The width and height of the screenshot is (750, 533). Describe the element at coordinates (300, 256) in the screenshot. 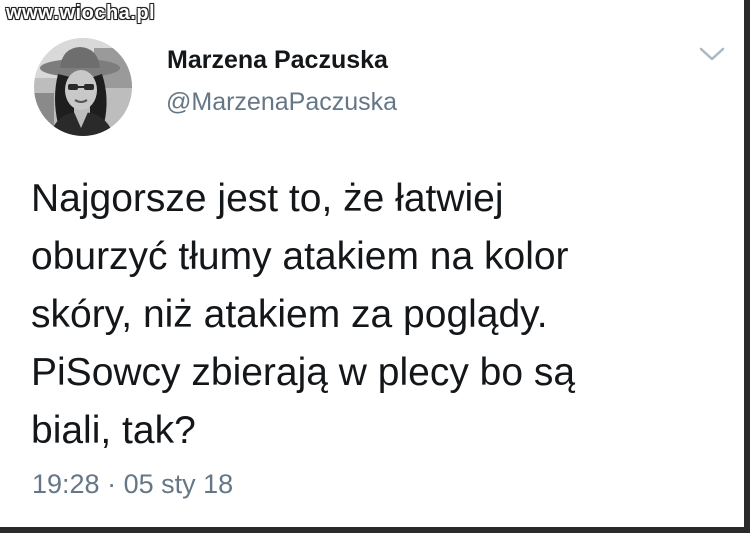

I see `tweet-line: oburzyć tłumy atakiem na kolor` at that location.